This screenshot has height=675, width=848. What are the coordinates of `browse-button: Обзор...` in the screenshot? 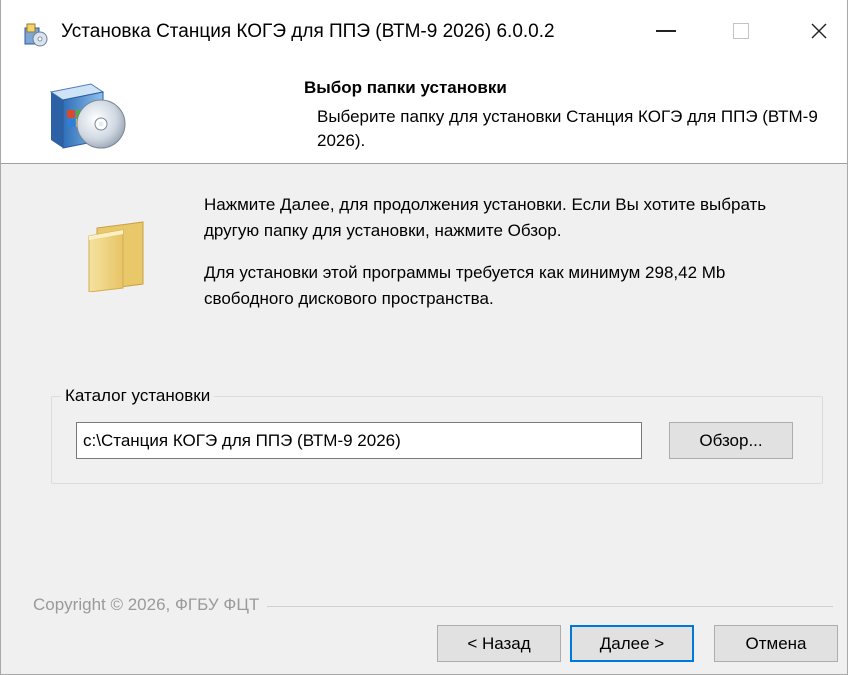 It's located at (731, 440).